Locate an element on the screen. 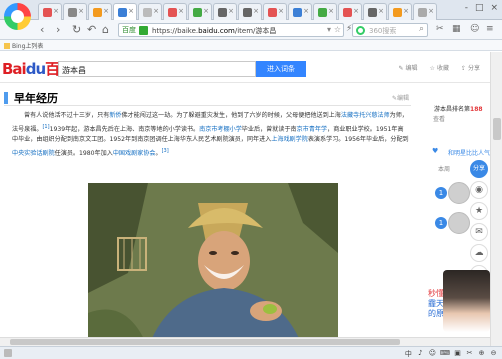 The image size is (502, 359). citation-1: [1] is located at coordinates (45, 127).